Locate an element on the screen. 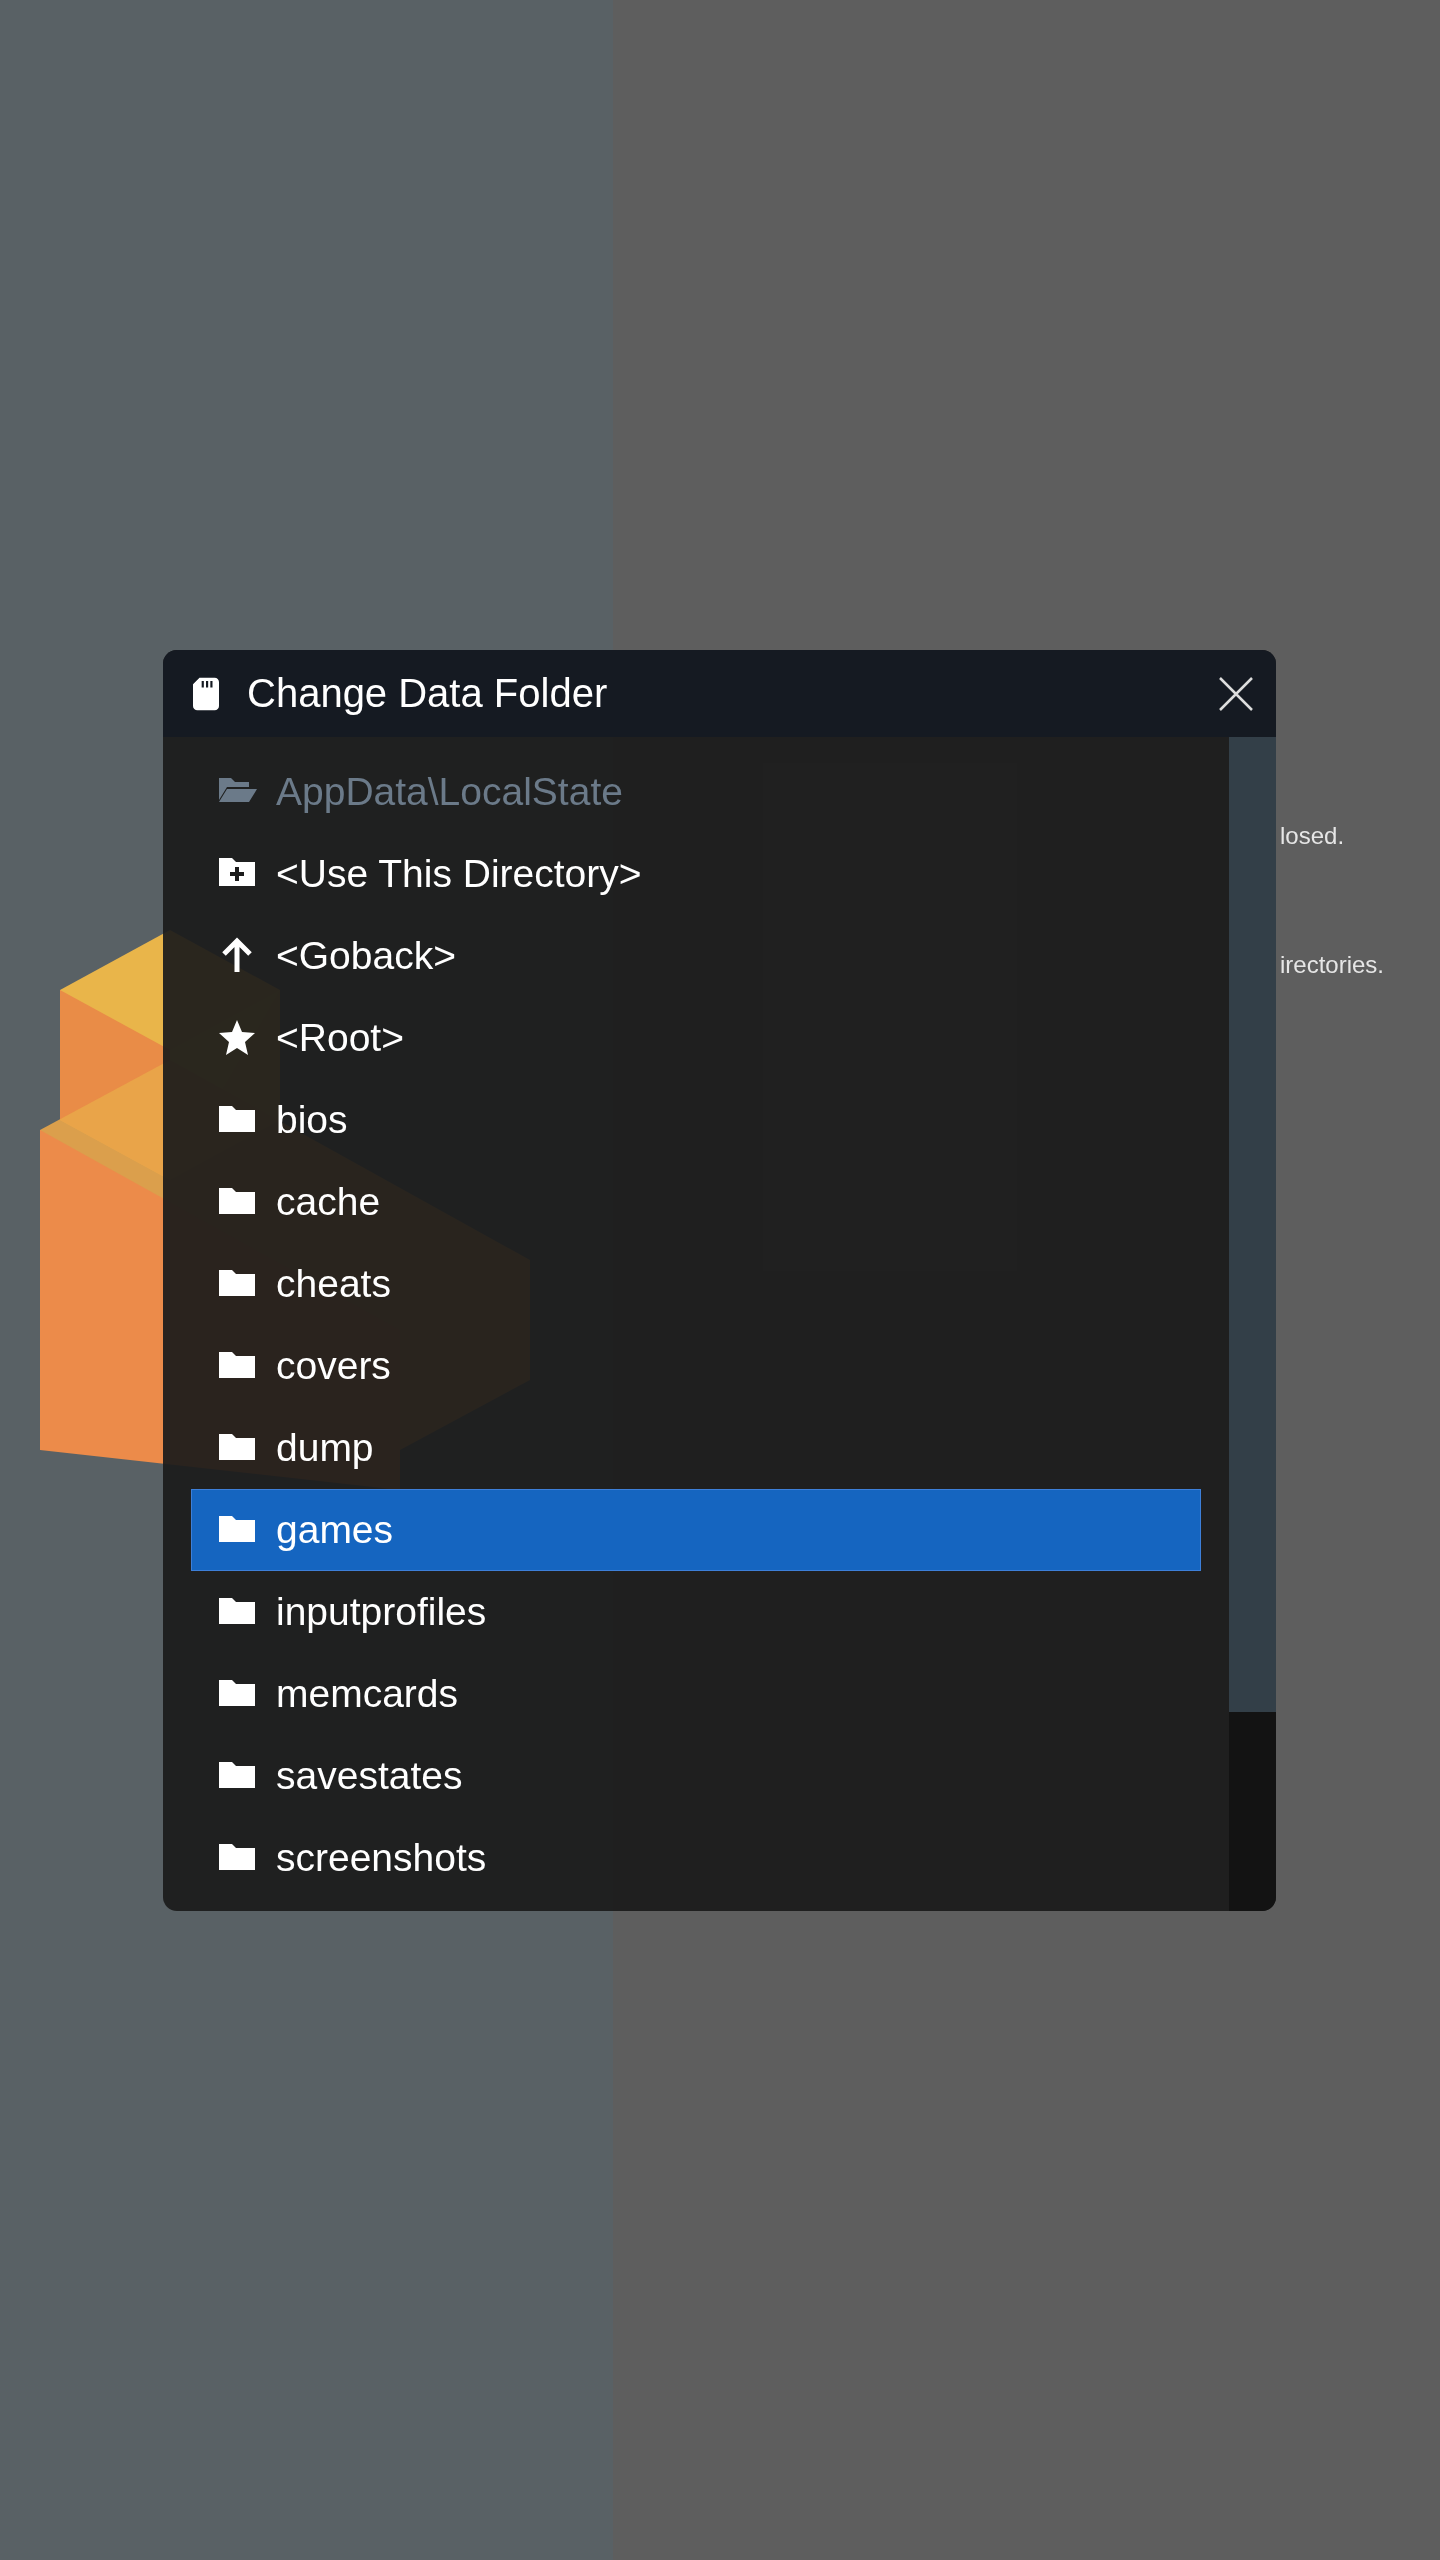 Image resolution: width=1440 pixels, height=2560 pixels. folder-list-item: games is located at coordinates (696, 1530).